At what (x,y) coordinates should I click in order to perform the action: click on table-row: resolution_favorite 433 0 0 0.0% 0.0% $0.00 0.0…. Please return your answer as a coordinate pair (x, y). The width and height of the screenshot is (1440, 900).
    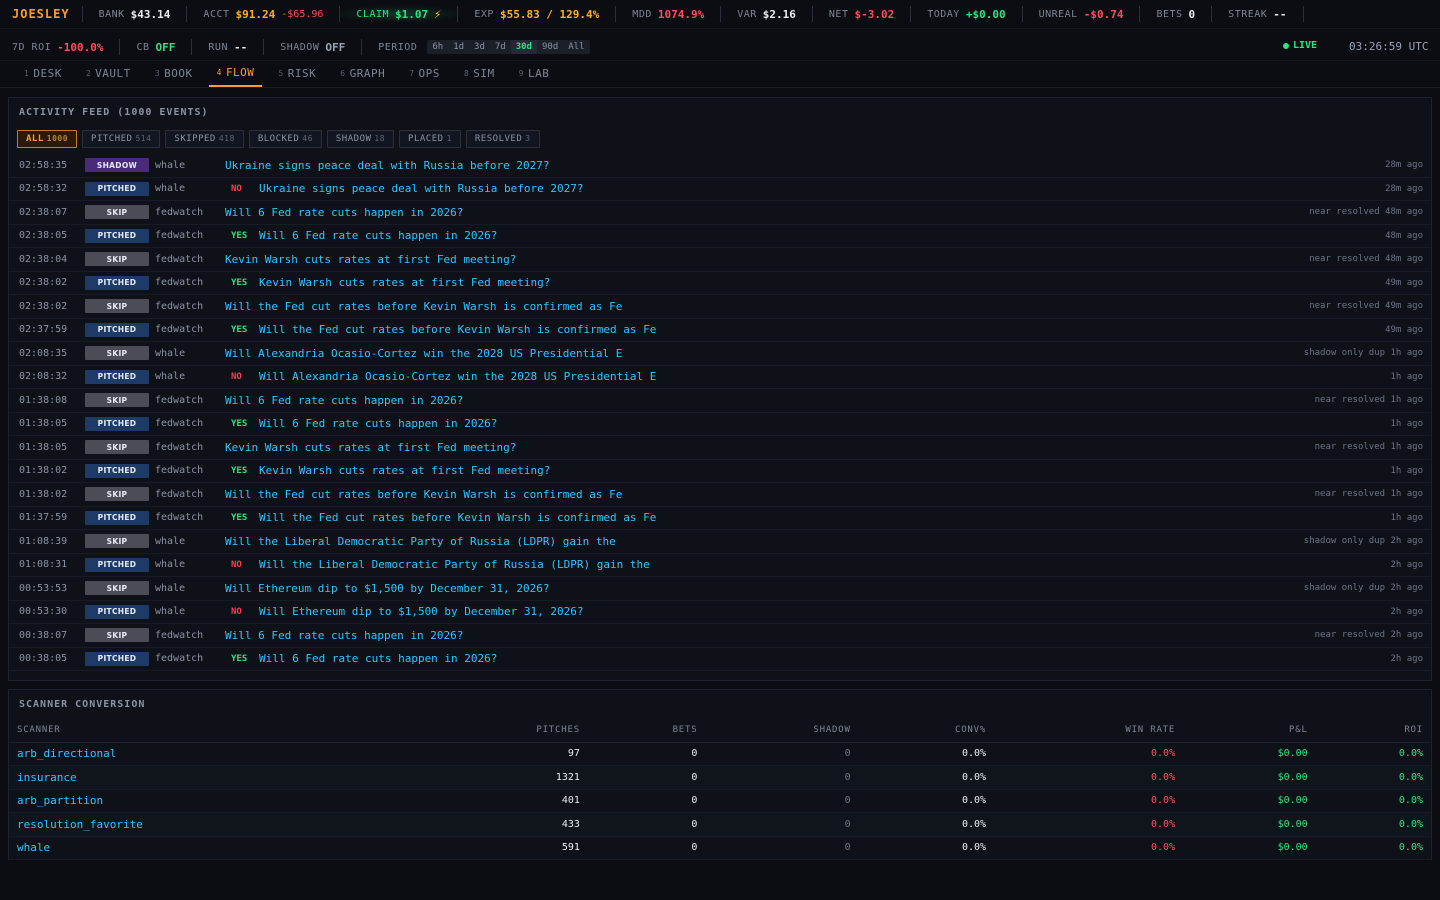
    Looking at the image, I should click on (720, 824).